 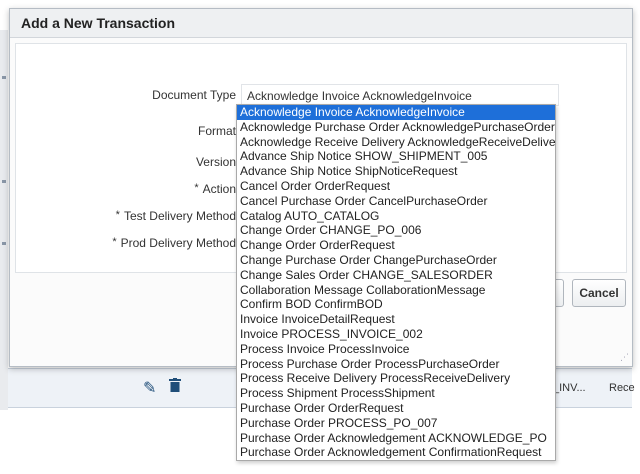 I want to click on dropdown-option: Advance Ship Notice ShipNoticeRequest, so click(x=396, y=171).